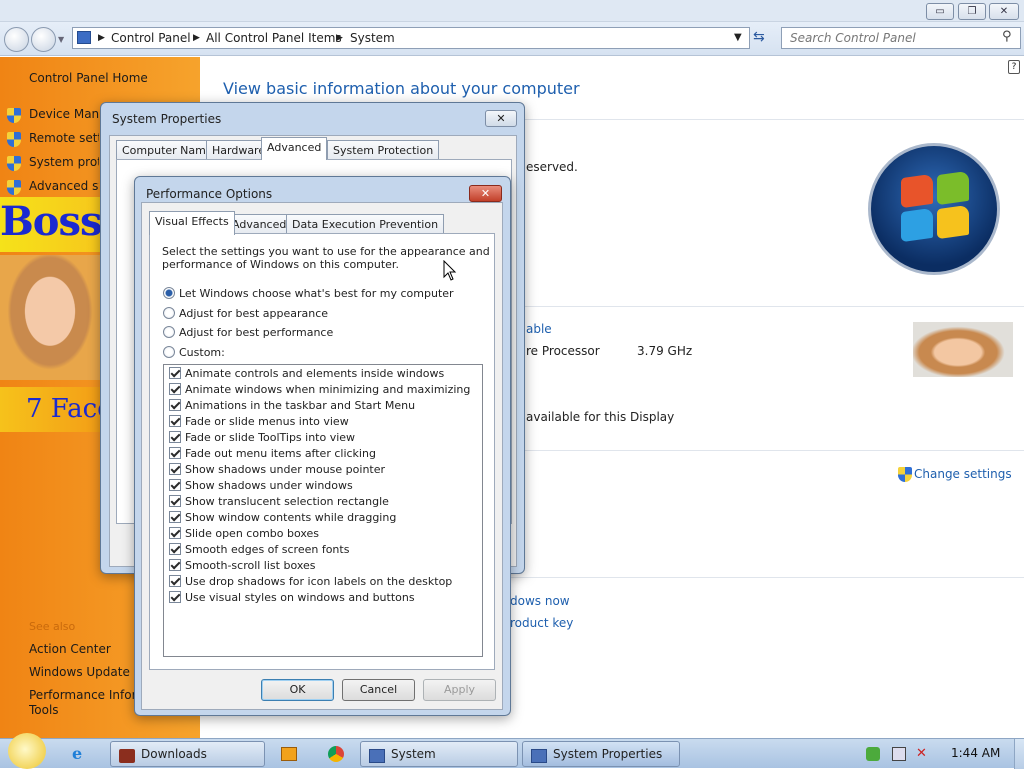  I want to click on taskbar-item-system: System, so click(439, 754).